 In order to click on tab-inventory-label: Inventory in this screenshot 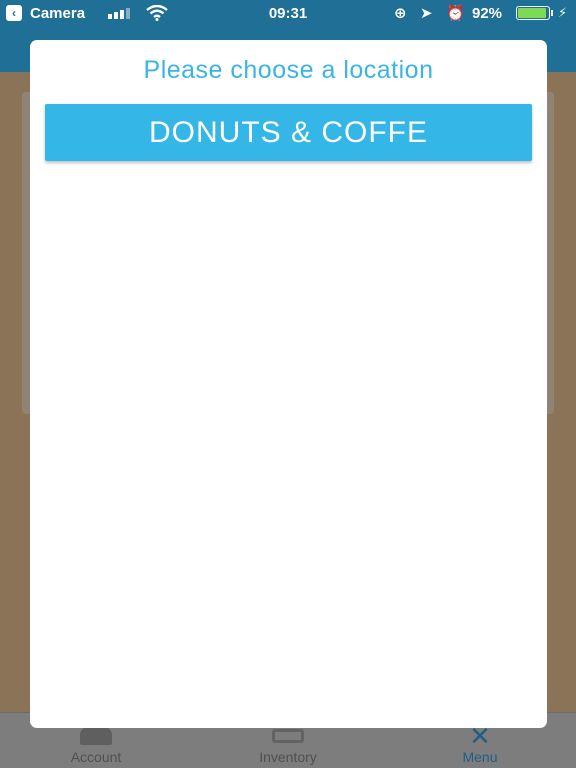, I will do `click(288, 757)`.